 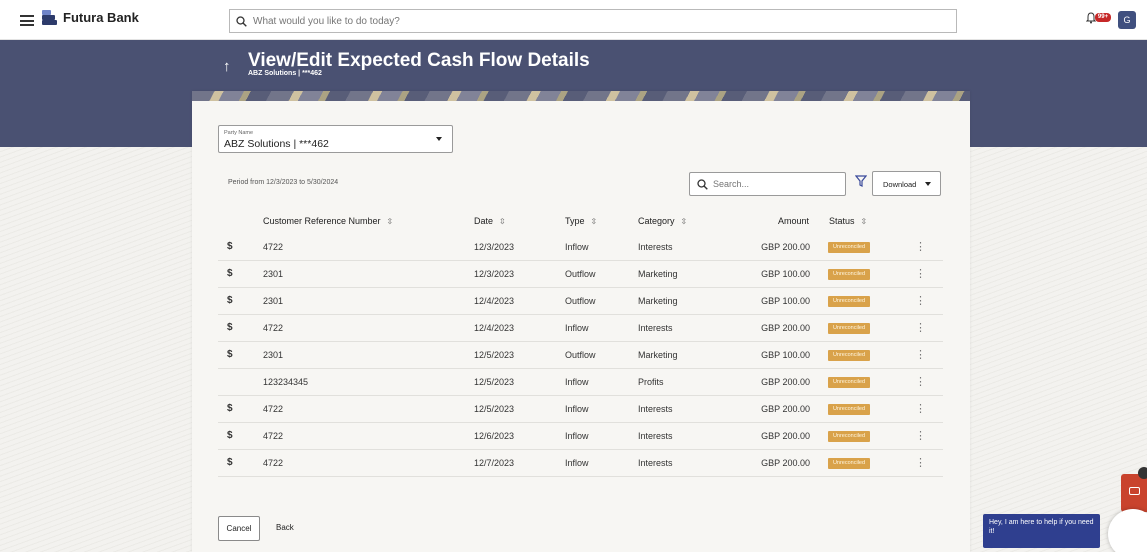 I want to click on bank-logo: Futura Bank, so click(x=90, y=17).